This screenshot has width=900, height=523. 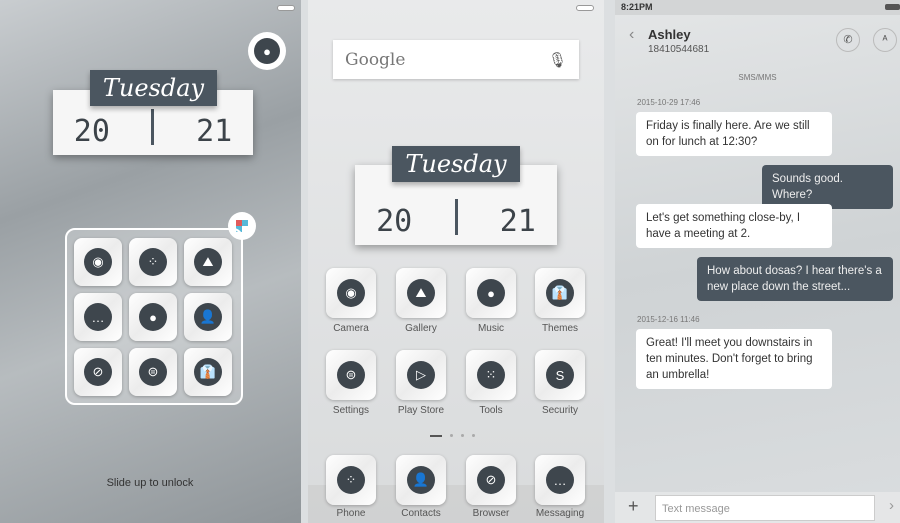 What do you see at coordinates (421, 328) in the screenshot?
I see `app-label: Gallery` at bounding box center [421, 328].